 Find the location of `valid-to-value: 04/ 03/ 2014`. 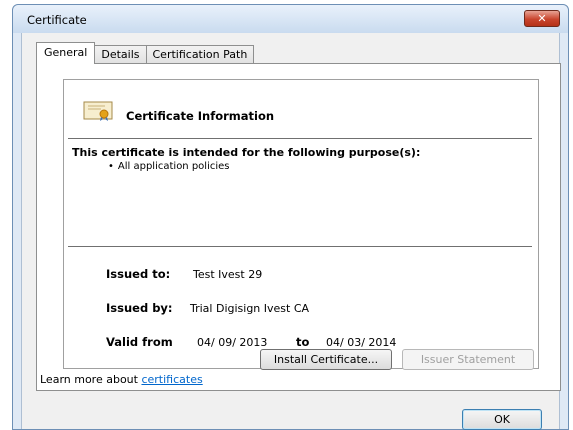

valid-to-value: 04/ 03/ 2014 is located at coordinates (361, 342).